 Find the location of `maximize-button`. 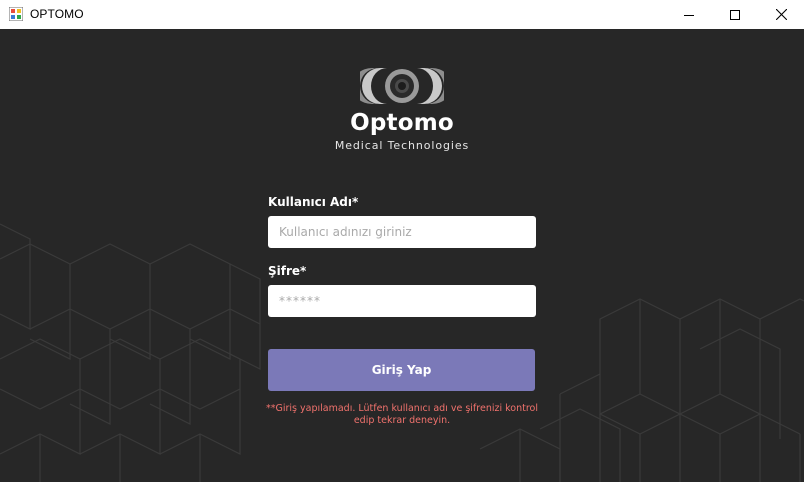

maximize-button is located at coordinates (735, 14).